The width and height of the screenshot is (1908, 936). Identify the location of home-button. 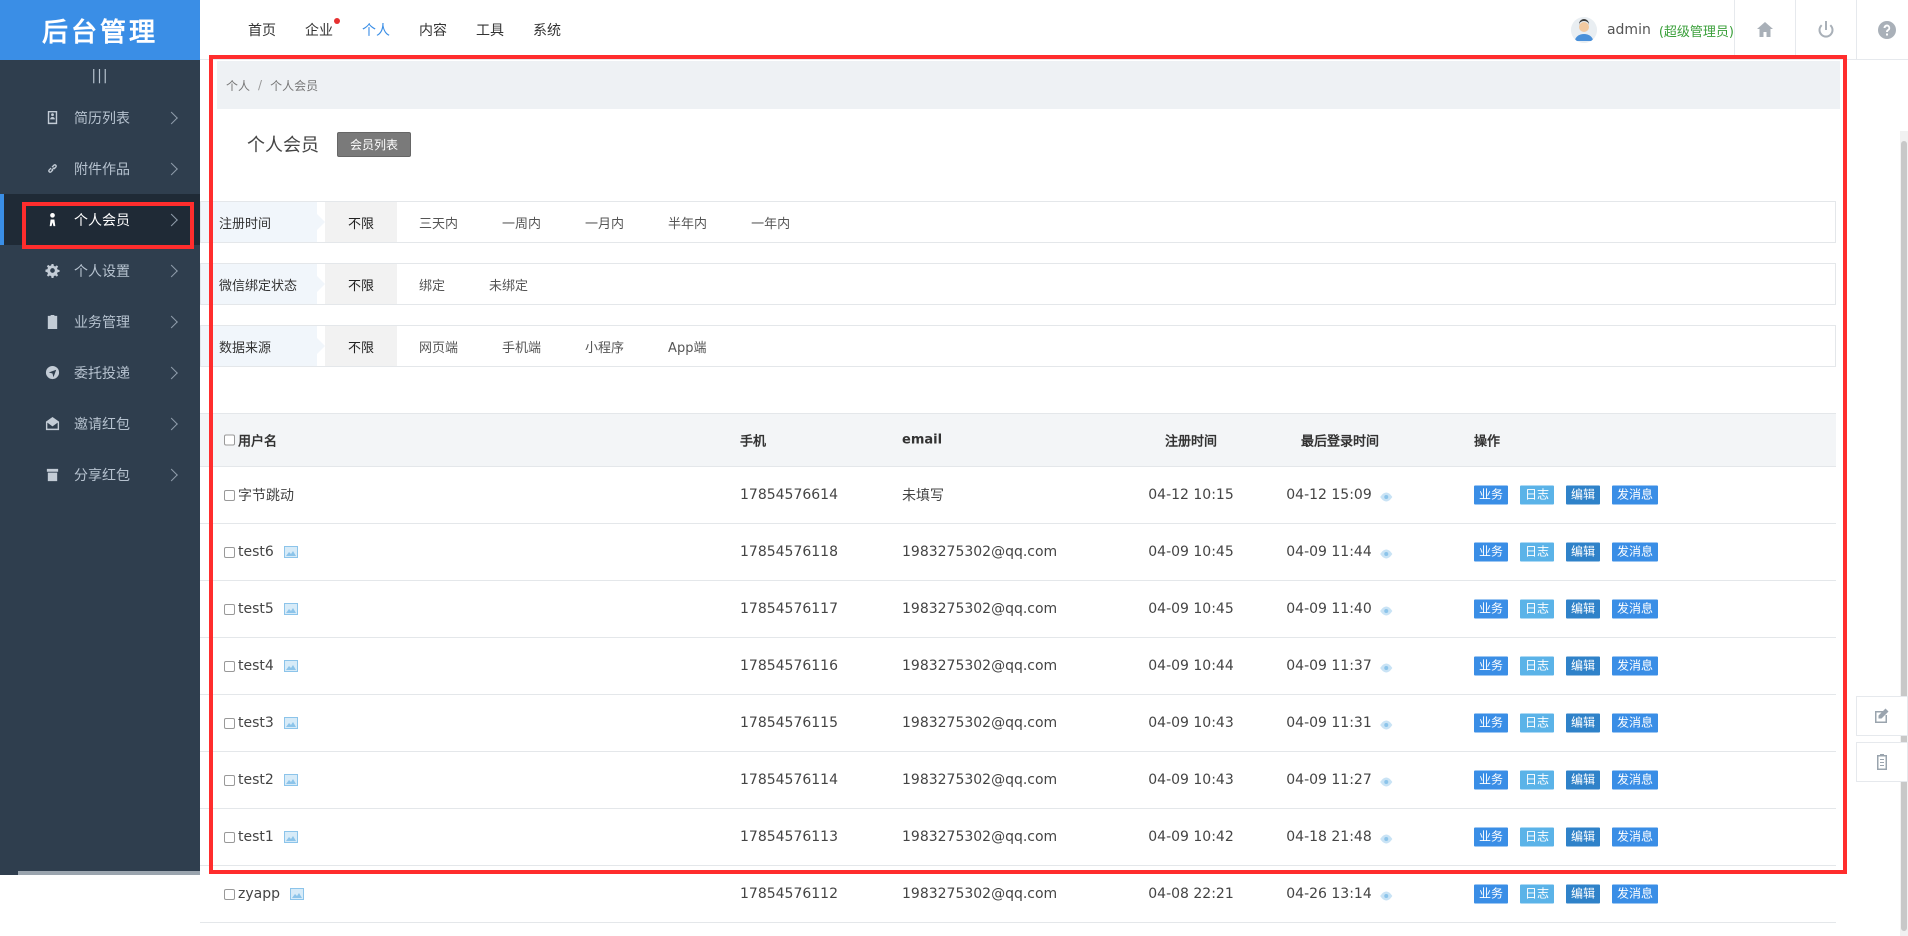
(1764, 30).